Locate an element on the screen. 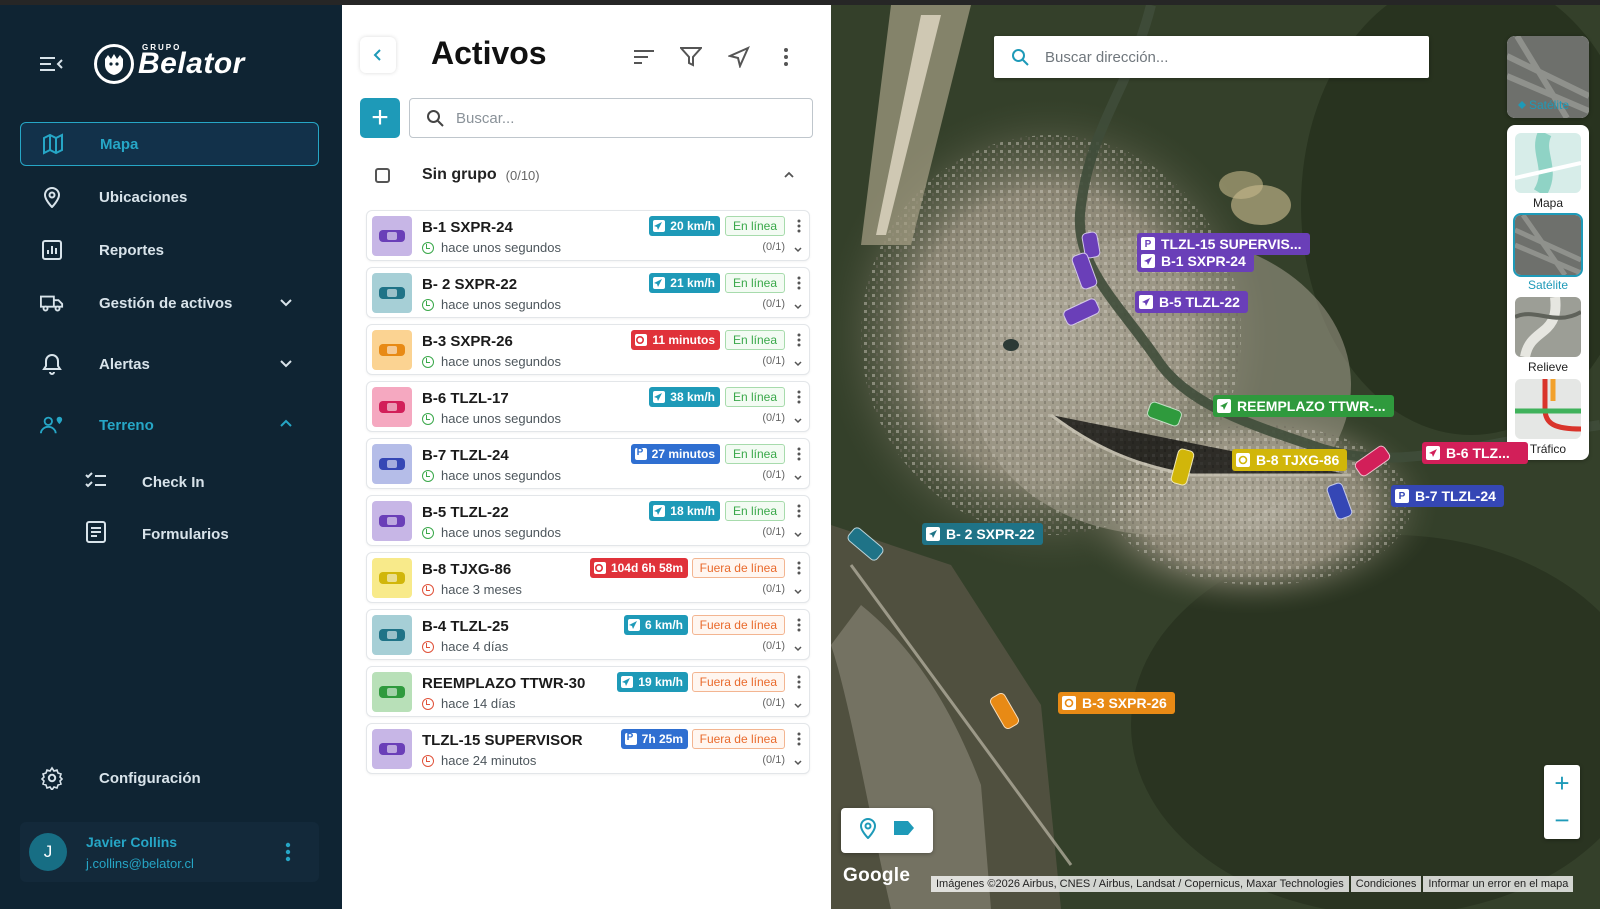 The image size is (1600, 909). sort-icon is located at coordinates (644, 57).